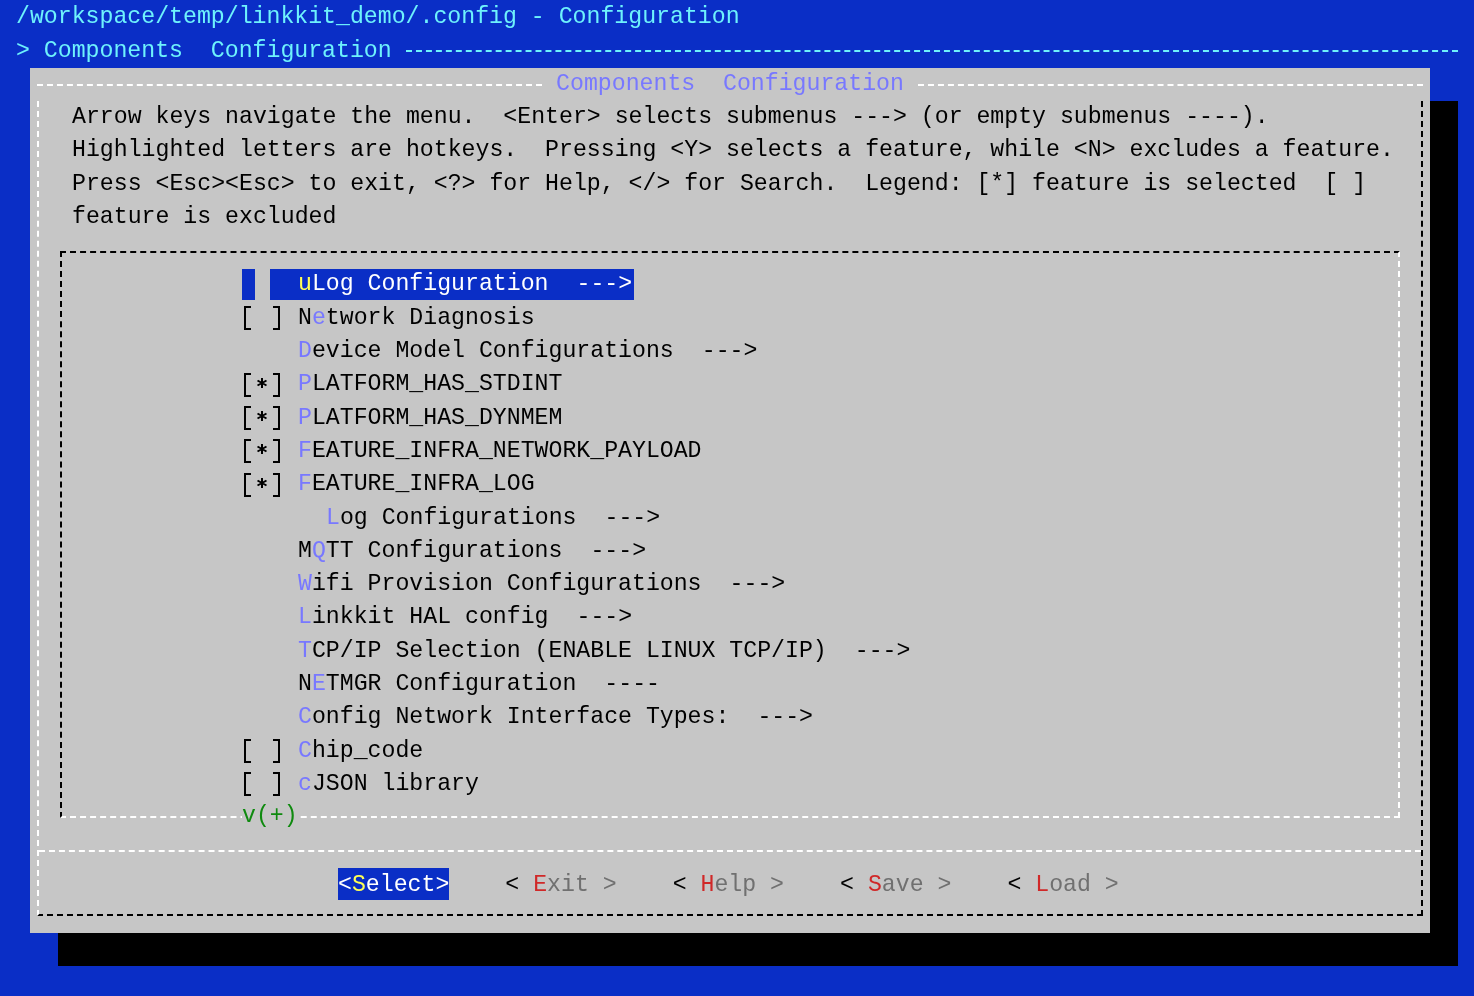 The image size is (1474, 996). Describe the element at coordinates (378, 17) in the screenshot. I see `window-title: /workspace/temp/linkkit_demo/.config - Configuration` at that location.